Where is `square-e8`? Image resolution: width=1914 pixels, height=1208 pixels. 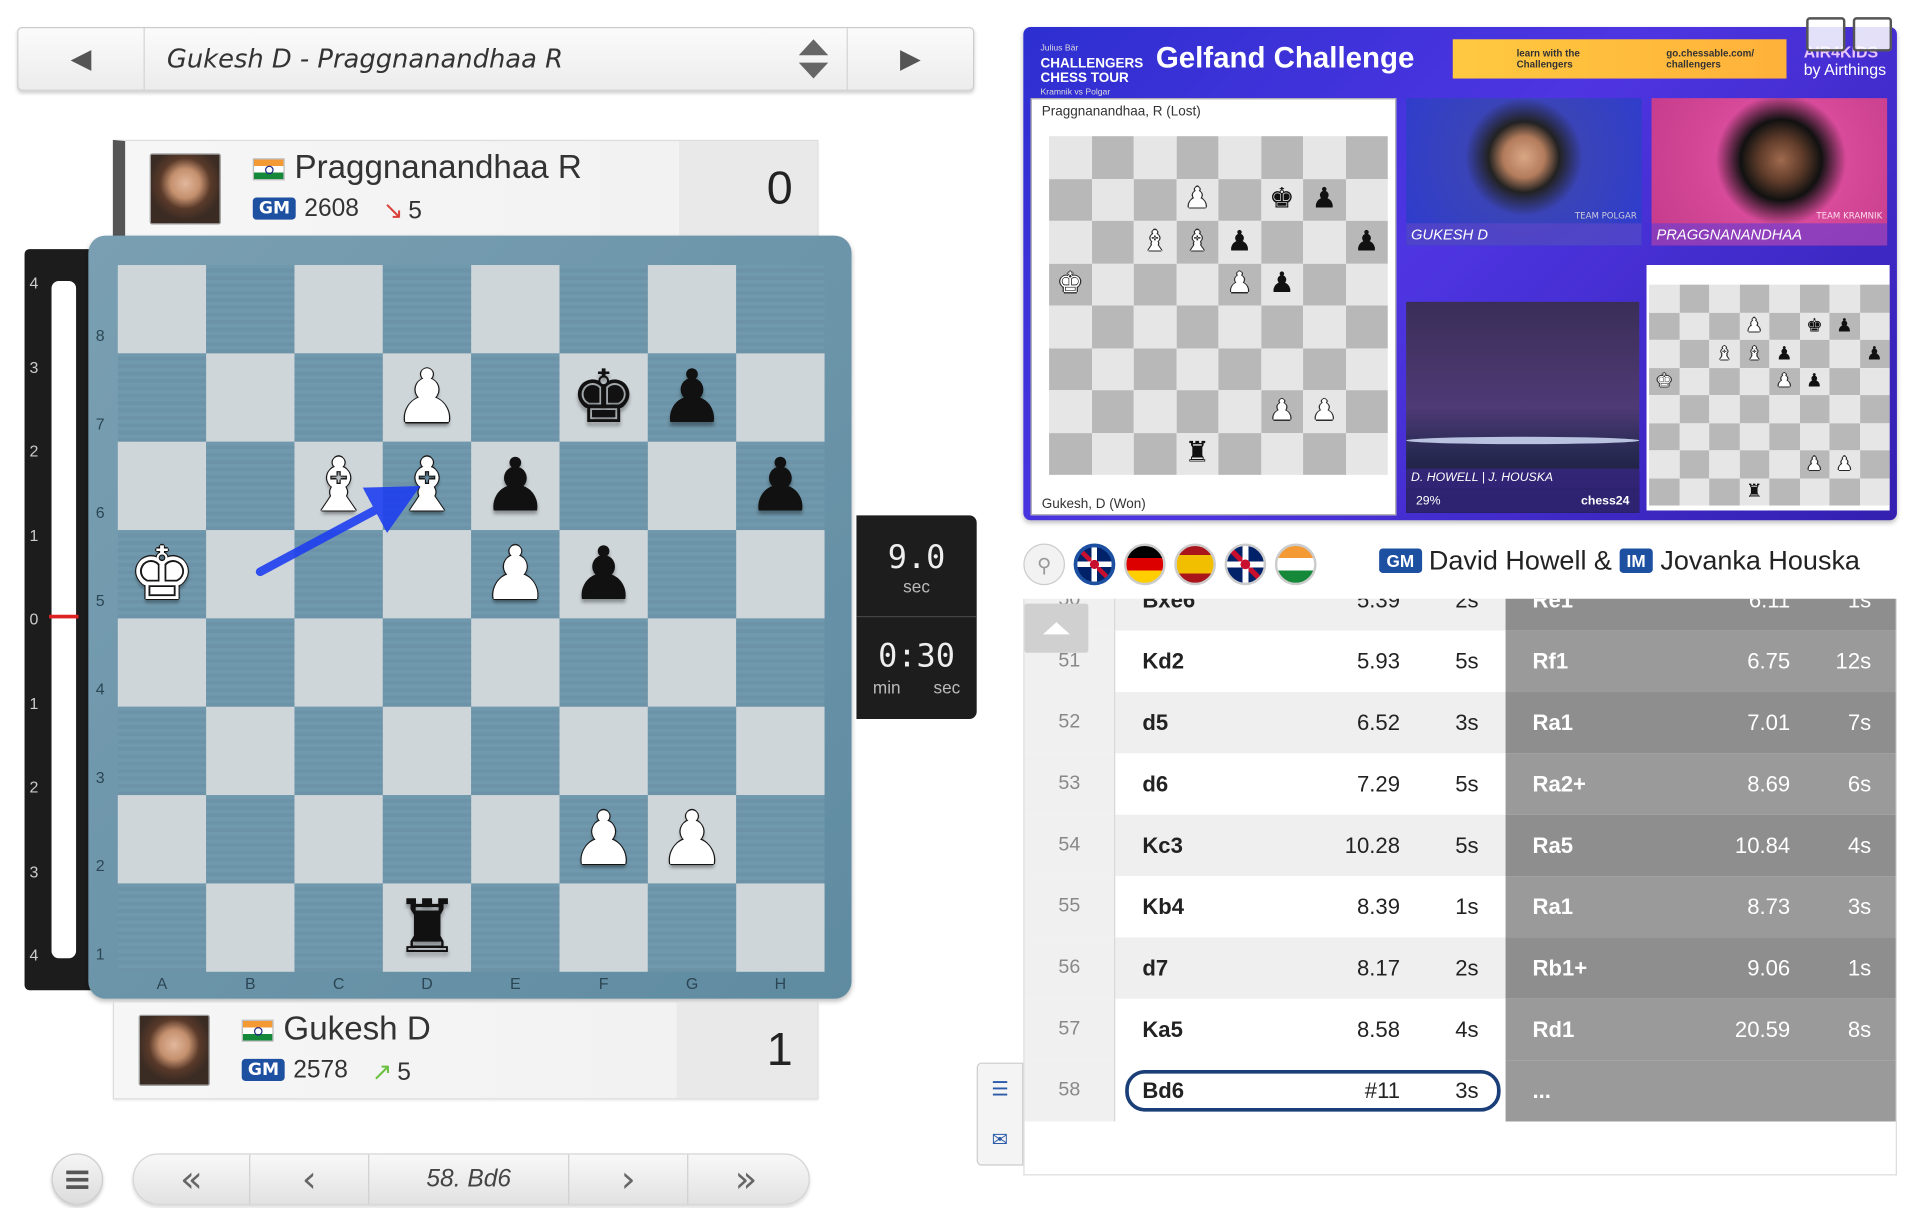 square-e8 is located at coordinates (515, 309).